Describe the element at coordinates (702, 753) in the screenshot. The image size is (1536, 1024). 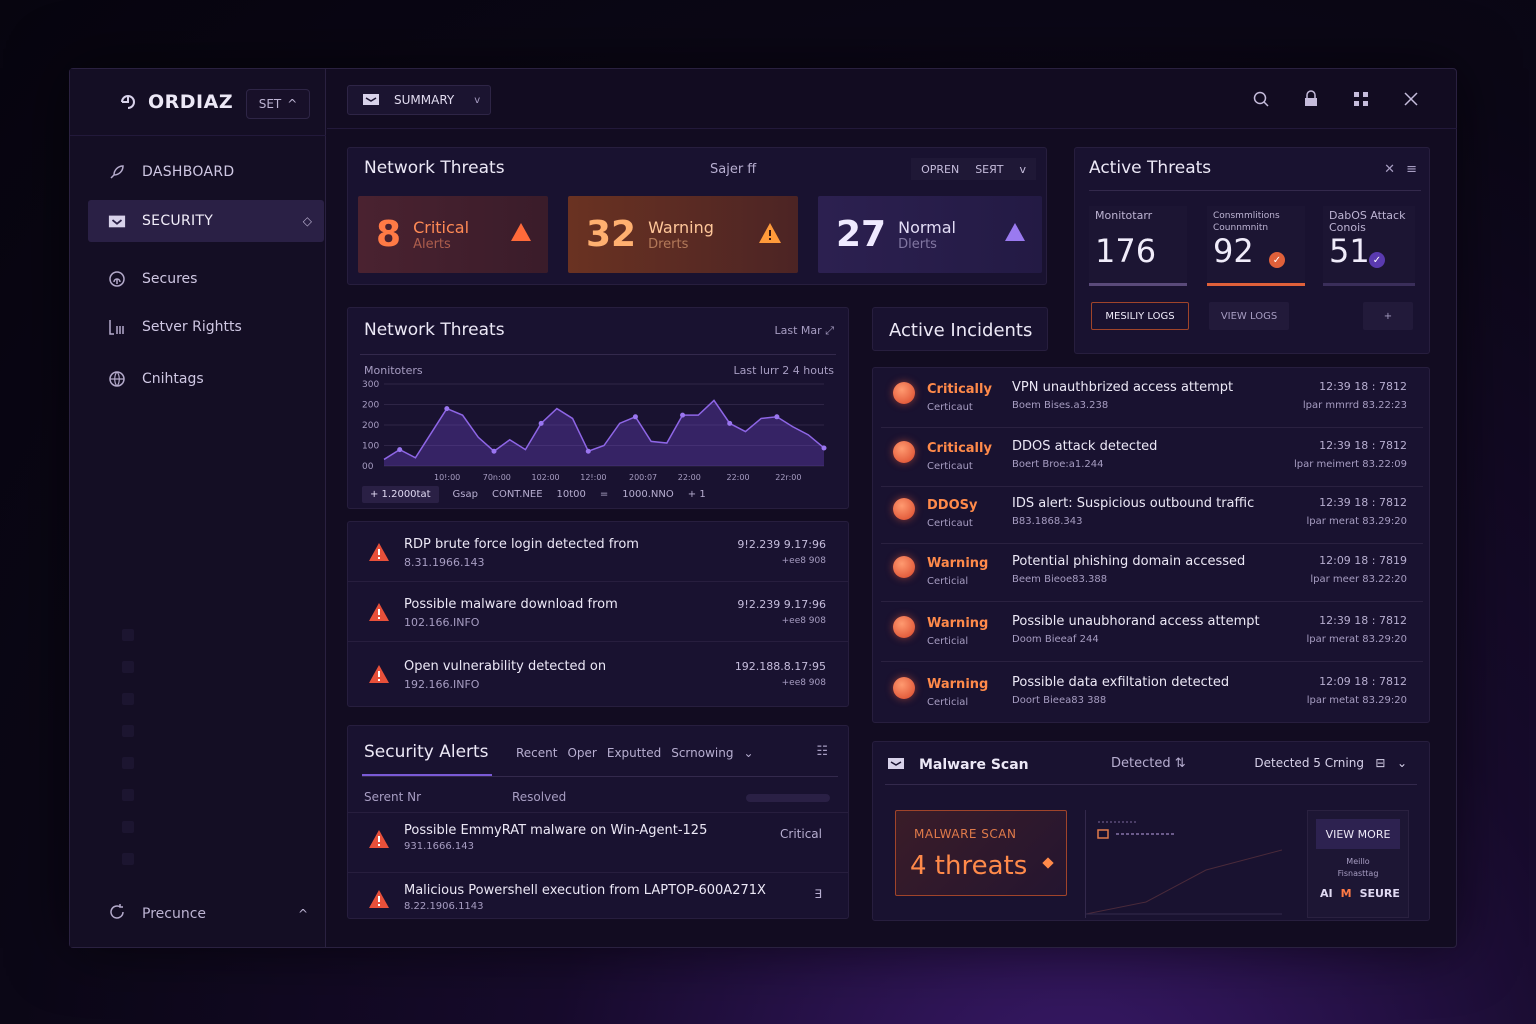
I see `tab-scrnowing: Scrnowing` at that location.